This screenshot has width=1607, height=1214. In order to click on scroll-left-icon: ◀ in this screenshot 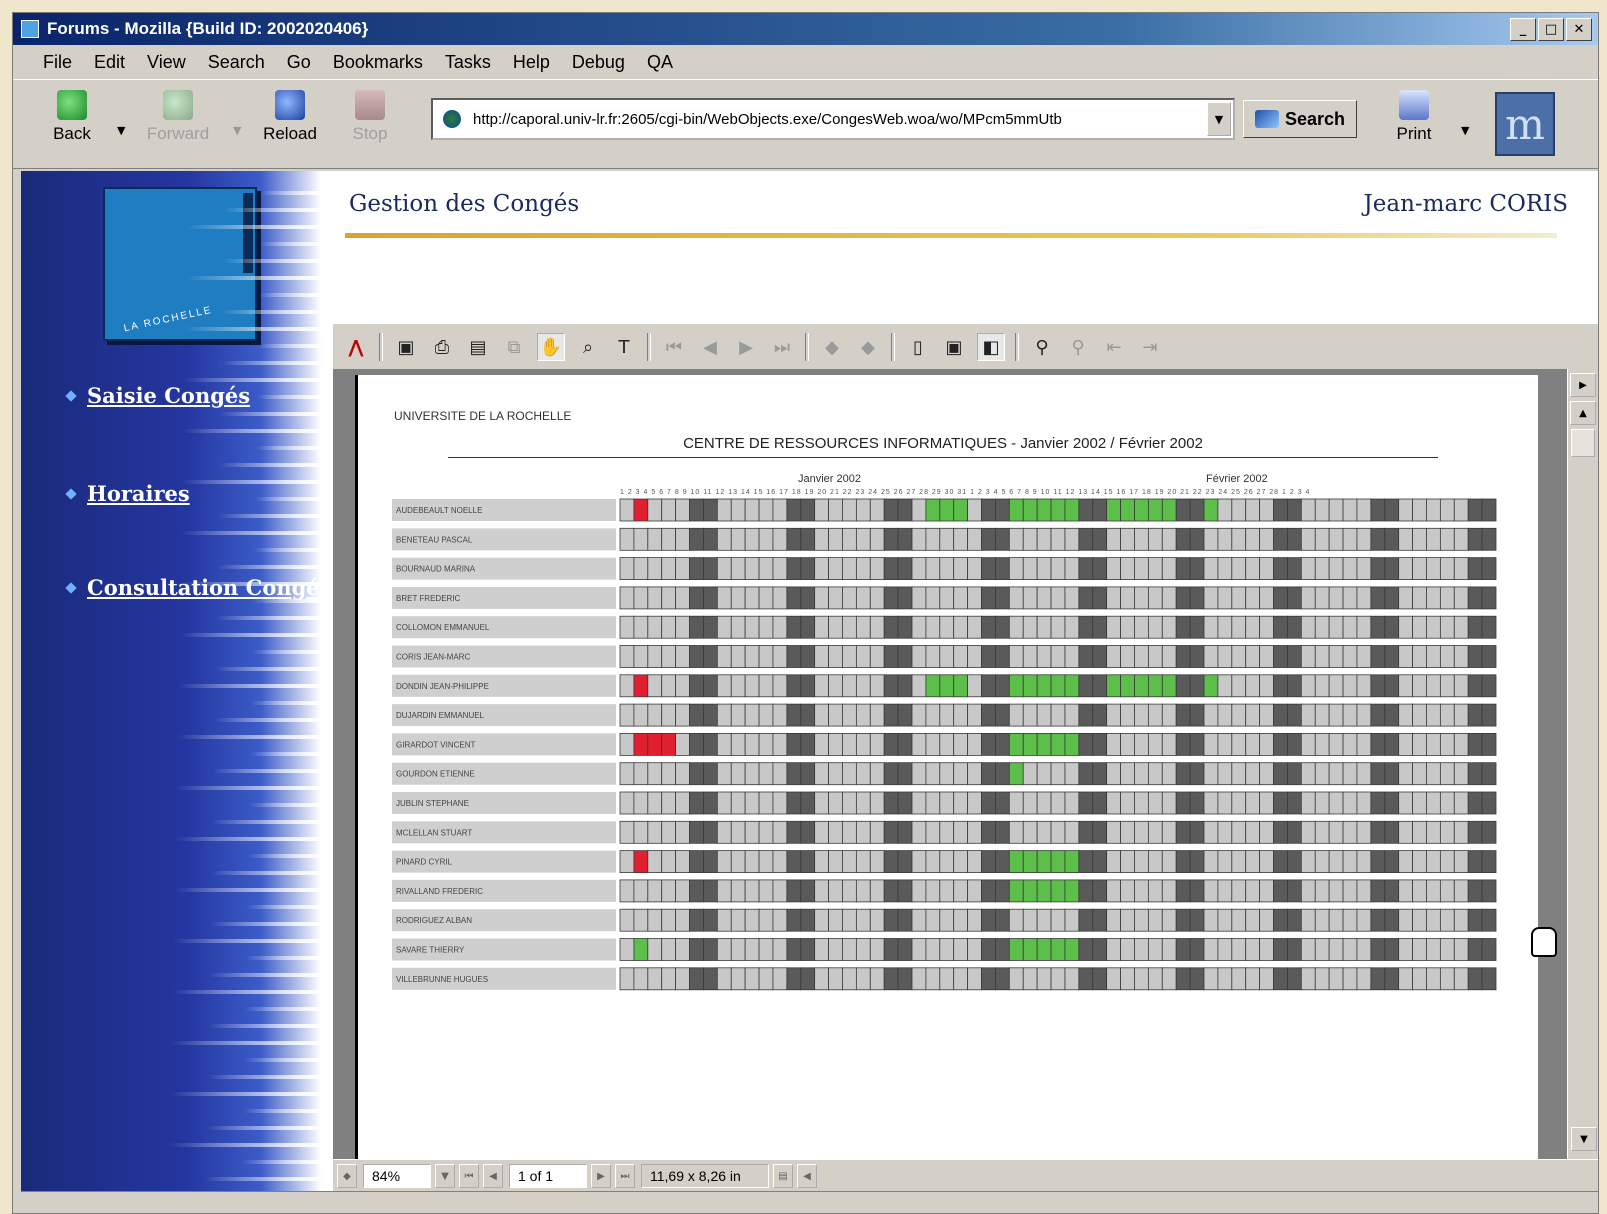, I will do `click(807, 1176)`.